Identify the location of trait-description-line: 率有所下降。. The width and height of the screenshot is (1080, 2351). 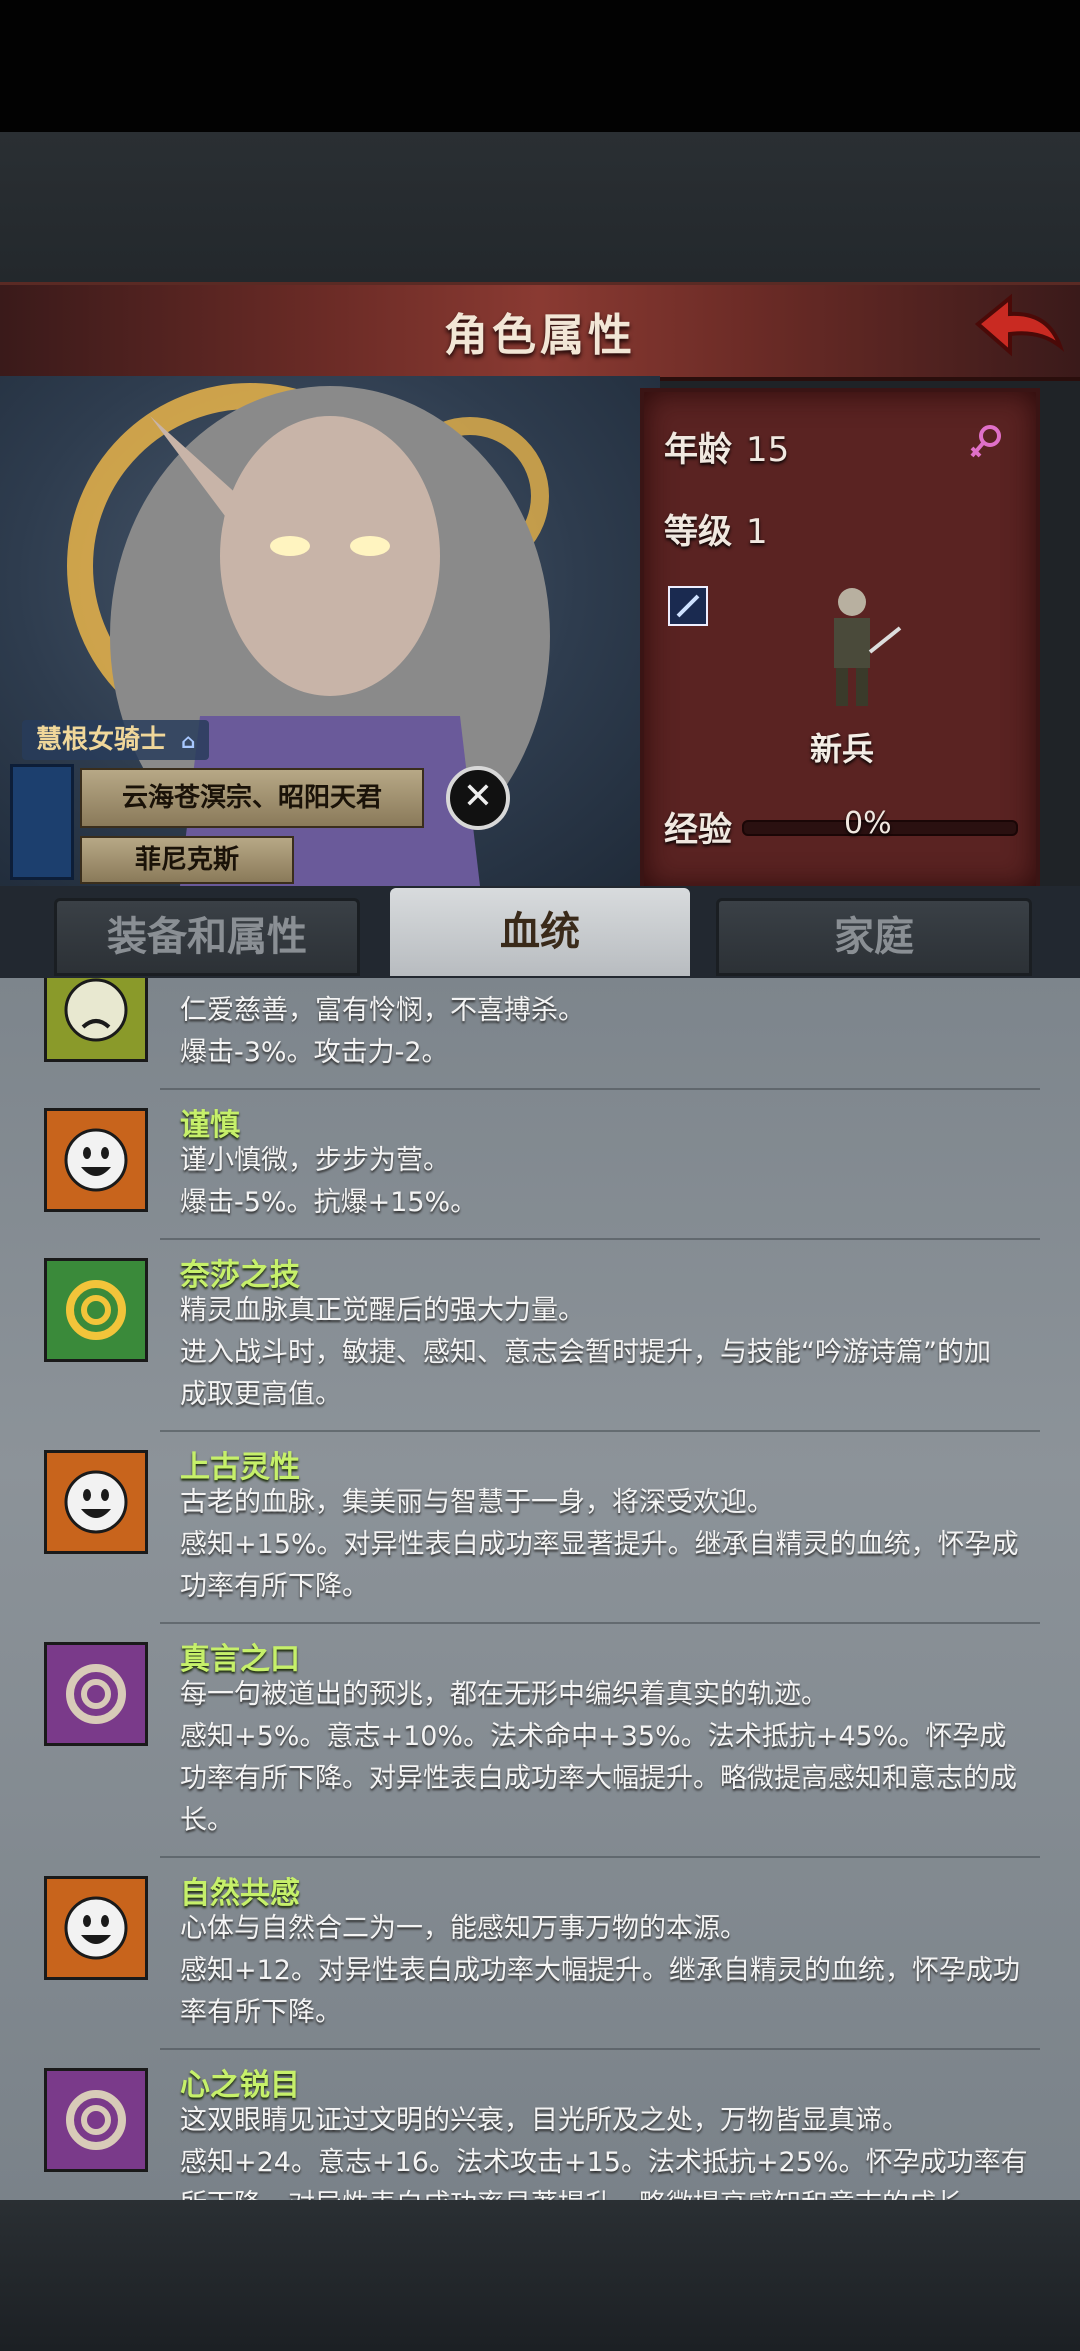
(261, 2012).